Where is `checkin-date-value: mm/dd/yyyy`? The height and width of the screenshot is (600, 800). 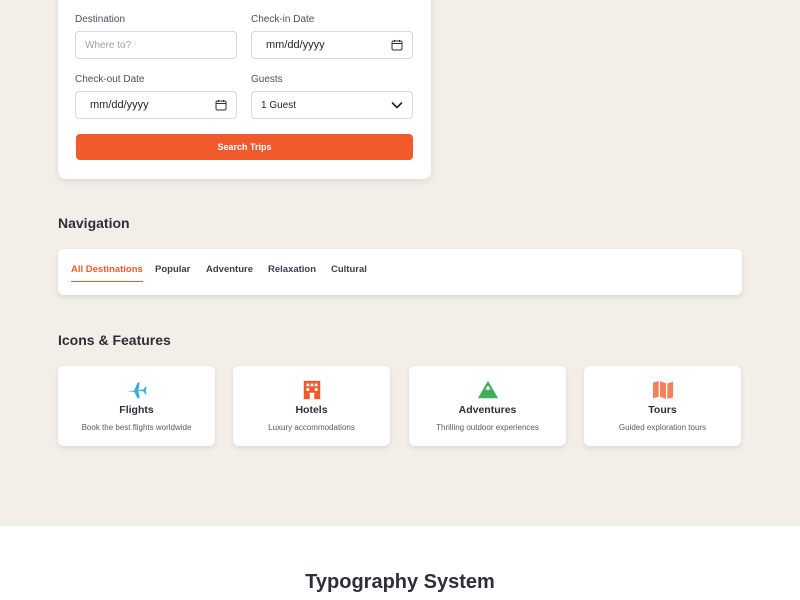
checkin-date-value: mm/dd/yyyy is located at coordinates (295, 45).